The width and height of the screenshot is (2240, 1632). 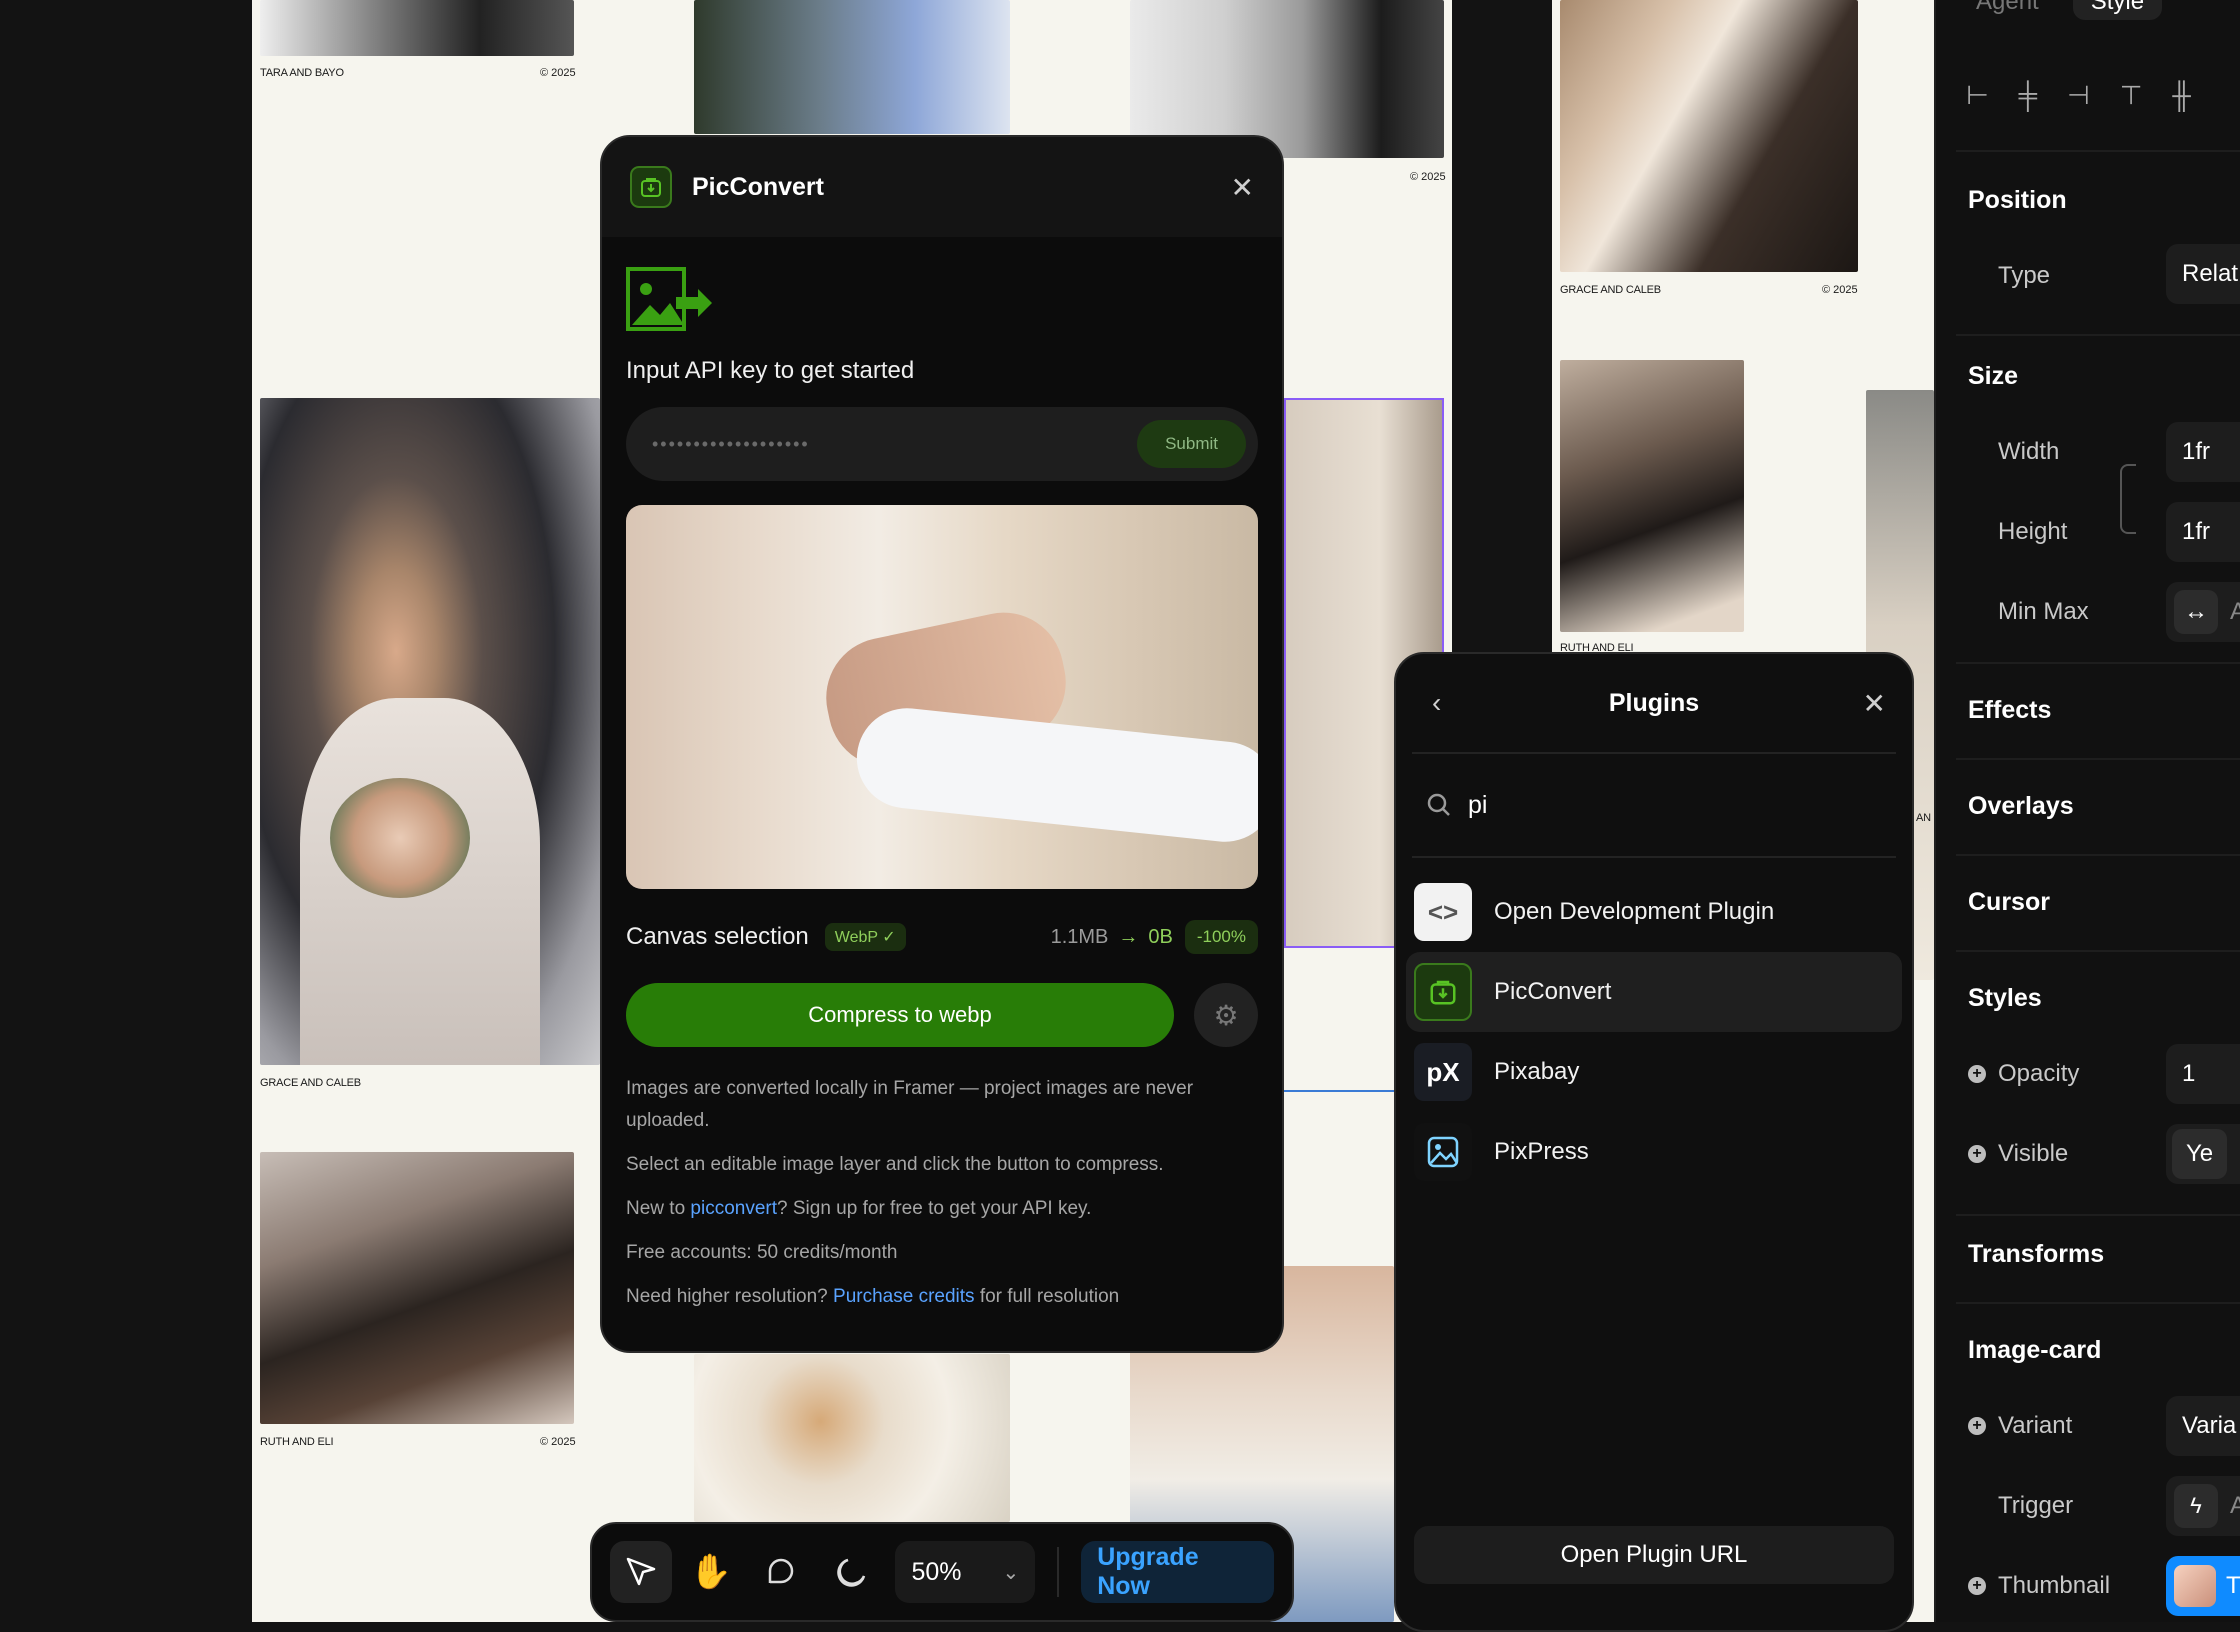 I want to click on variant-row-label: + Variant, so click(x=2020, y=1426).